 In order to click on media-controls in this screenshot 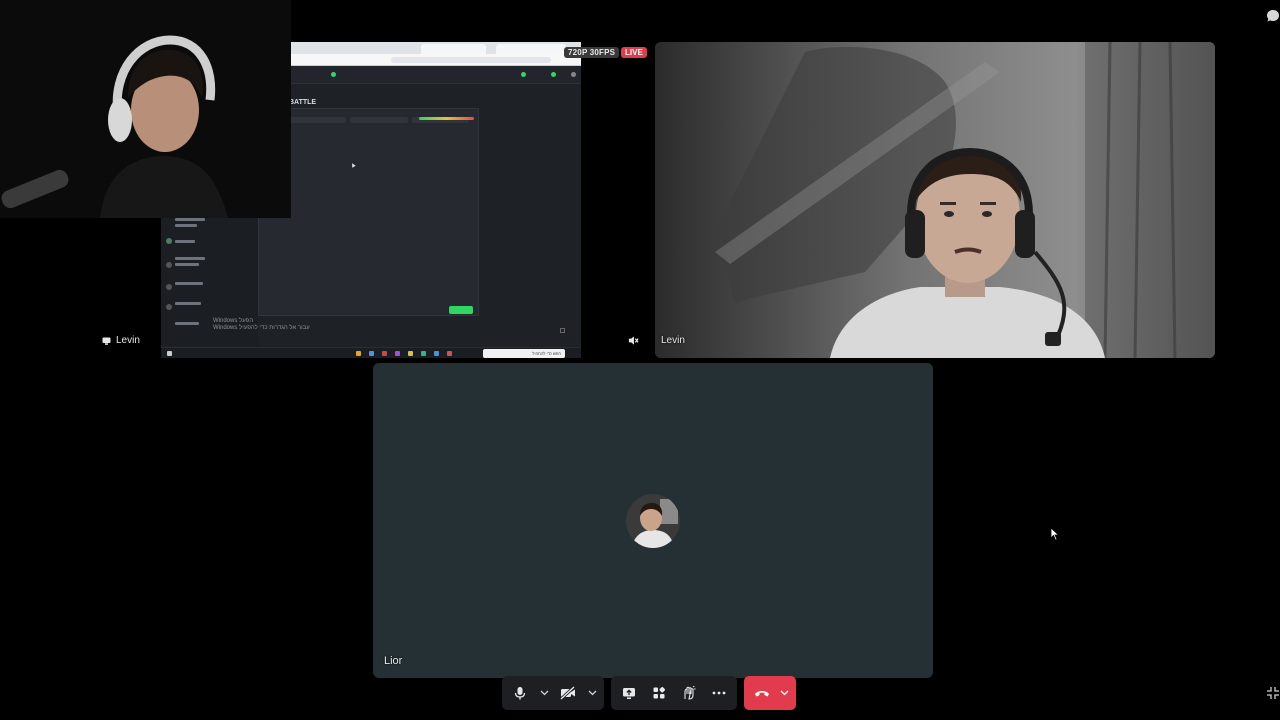, I will do `click(553, 693)`.